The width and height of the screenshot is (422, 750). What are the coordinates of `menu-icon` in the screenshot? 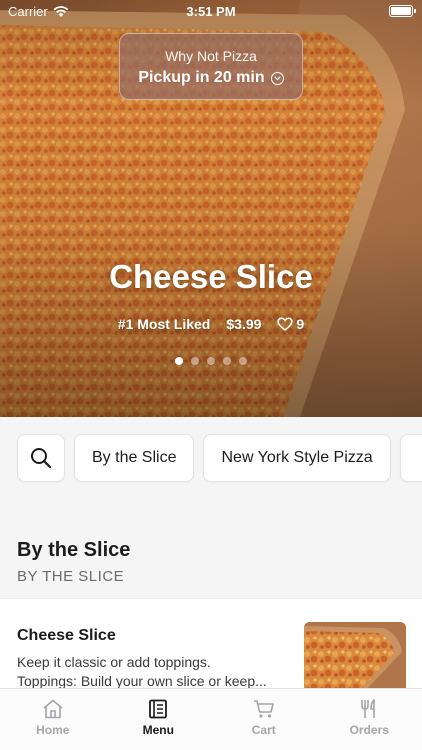 It's located at (158, 709).